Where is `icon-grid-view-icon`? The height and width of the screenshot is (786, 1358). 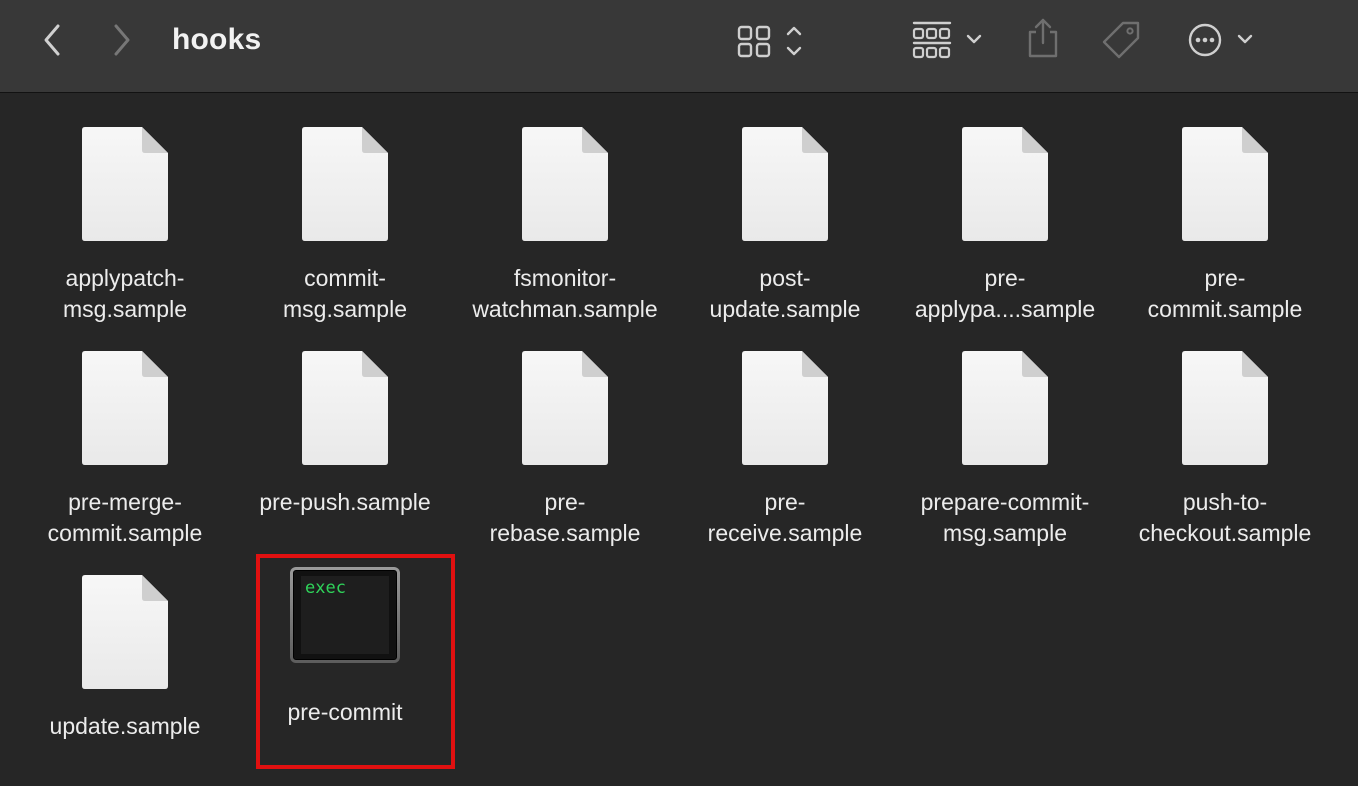
icon-grid-view-icon is located at coordinates (769, 41).